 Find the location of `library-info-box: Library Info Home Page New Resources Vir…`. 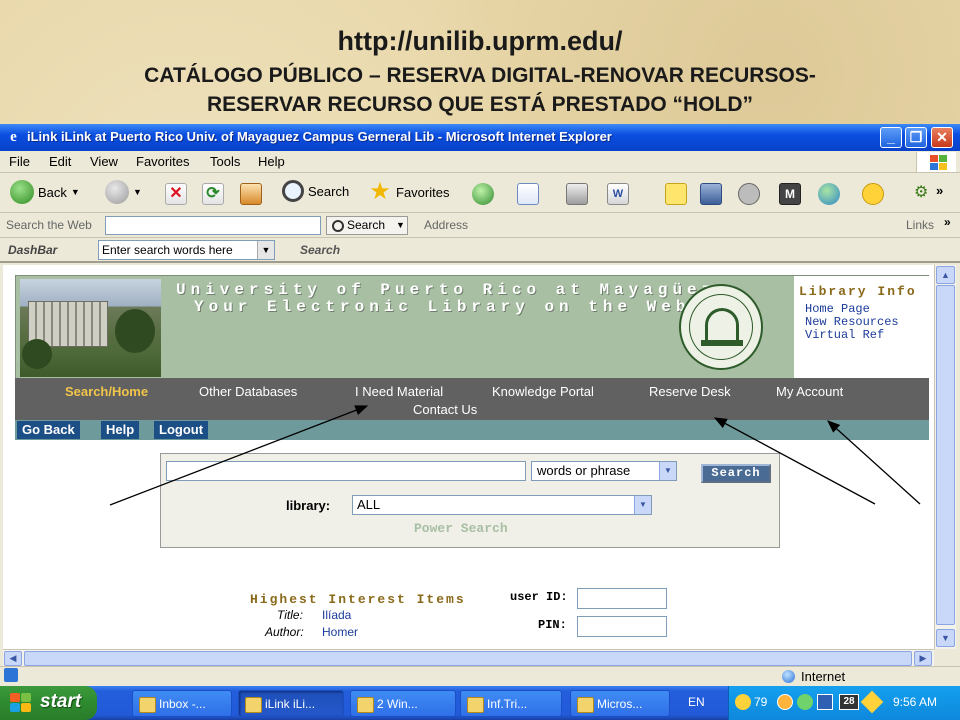

library-info-box: Library Info Home Page New Resources Vir… is located at coordinates (861, 327).